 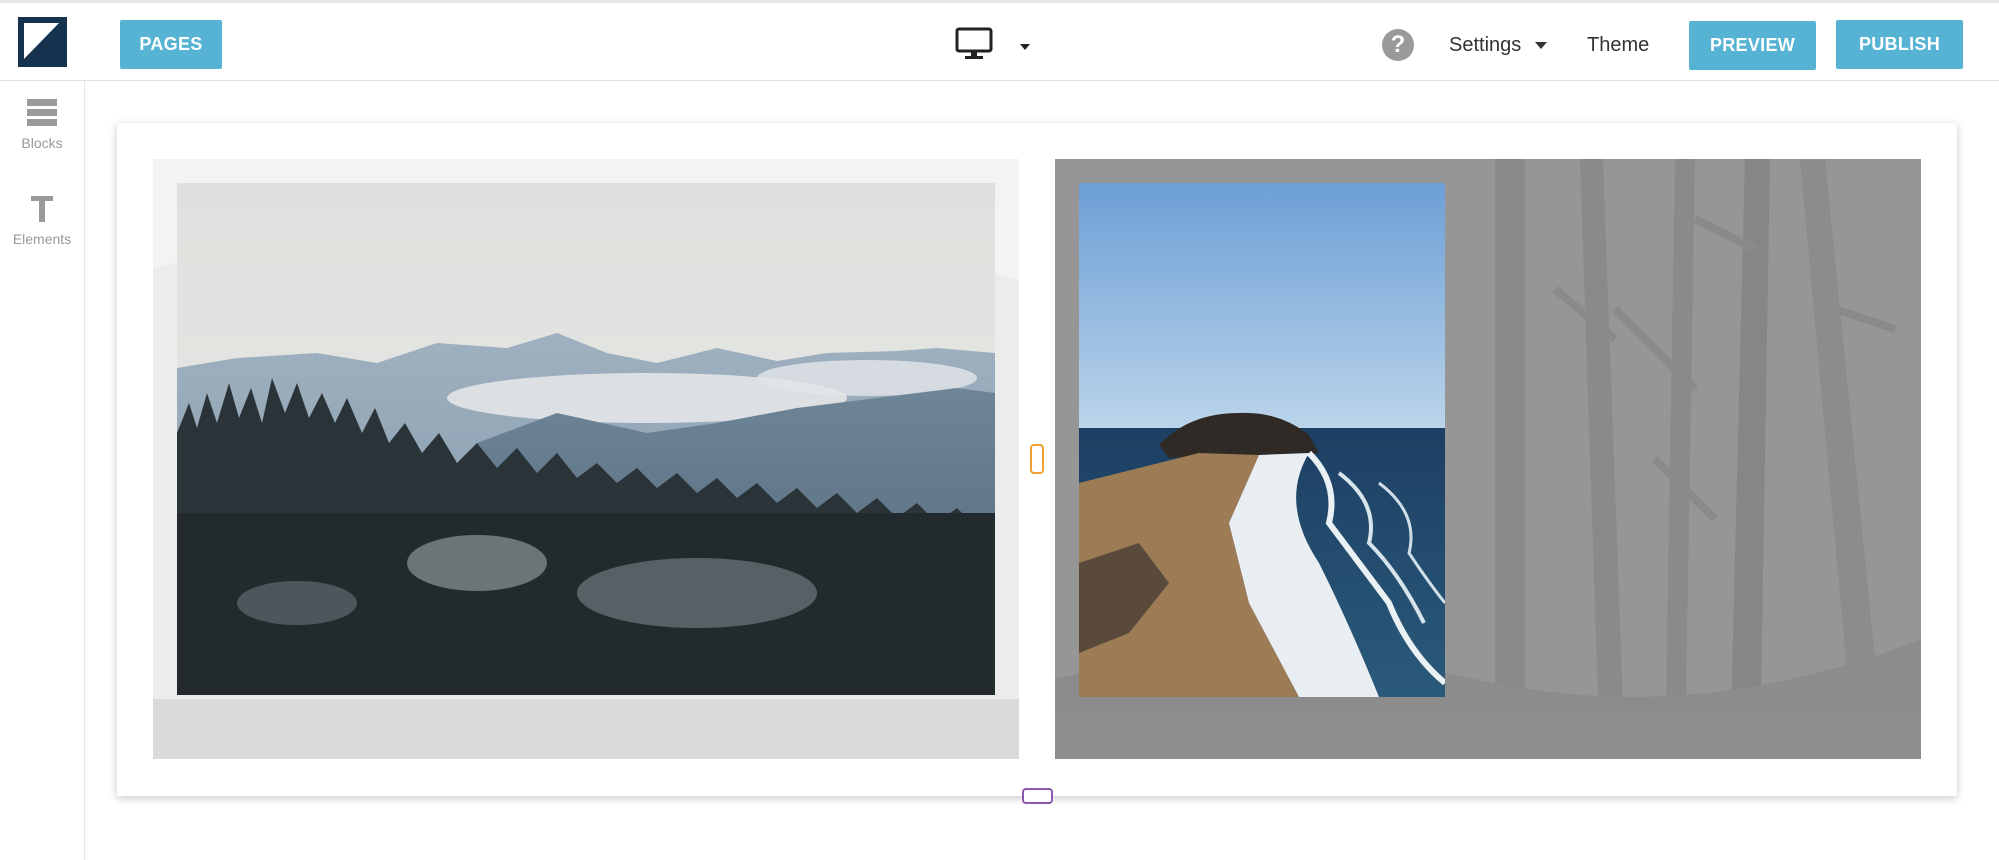 What do you see at coordinates (1899, 44) in the screenshot?
I see `publish-button: PUBLISH` at bounding box center [1899, 44].